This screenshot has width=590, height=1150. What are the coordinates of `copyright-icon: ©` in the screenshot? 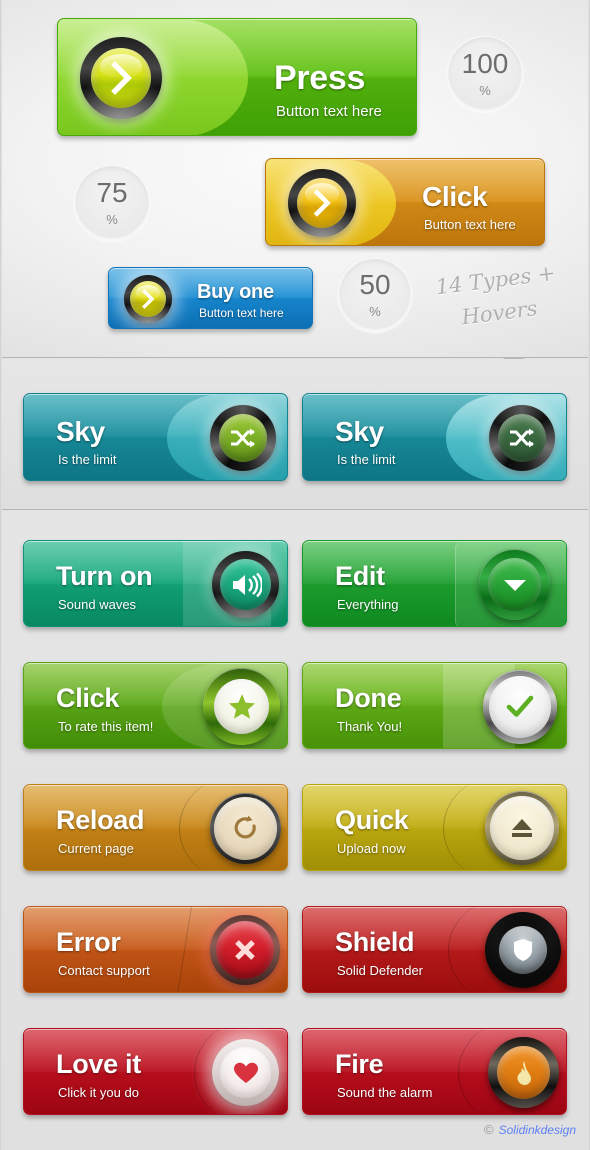 It's located at (489, 1129).